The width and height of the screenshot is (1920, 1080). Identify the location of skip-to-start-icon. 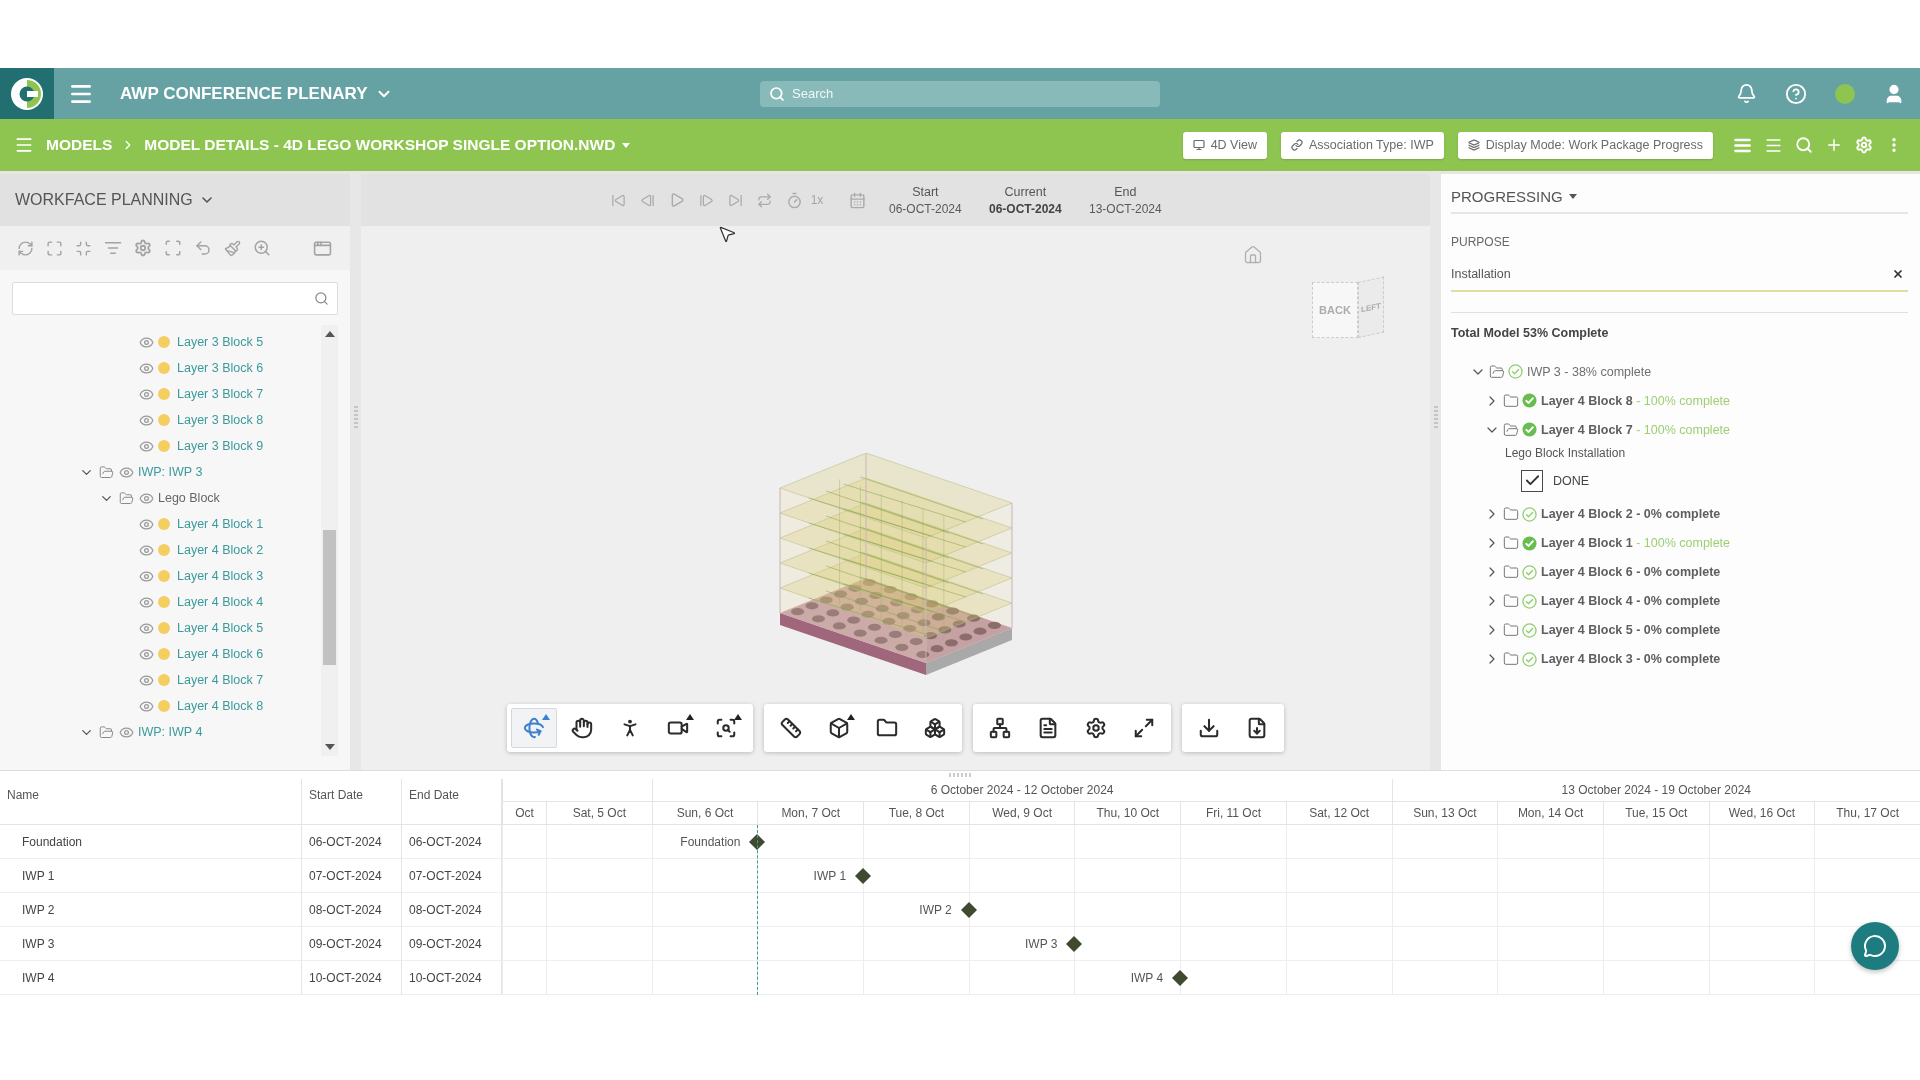
(618, 200).